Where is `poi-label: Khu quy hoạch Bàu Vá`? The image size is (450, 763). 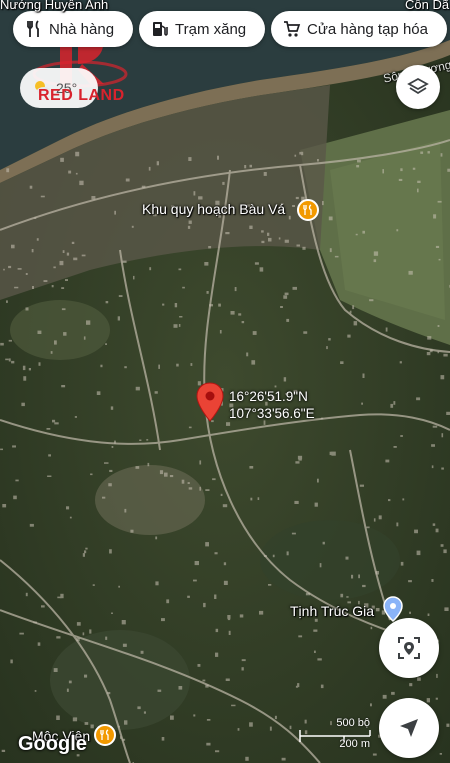
poi-label: Khu quy hoạch Bàu Vá is located at coordinates (213, 209).